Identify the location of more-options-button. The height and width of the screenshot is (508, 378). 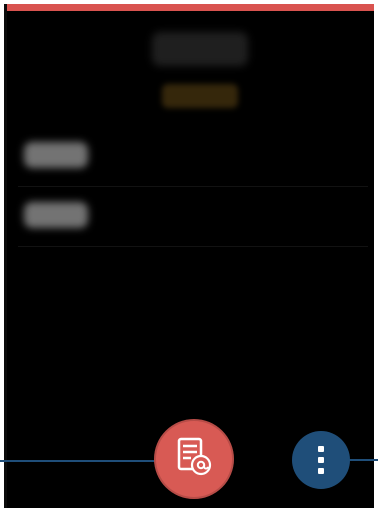
(321, 460).